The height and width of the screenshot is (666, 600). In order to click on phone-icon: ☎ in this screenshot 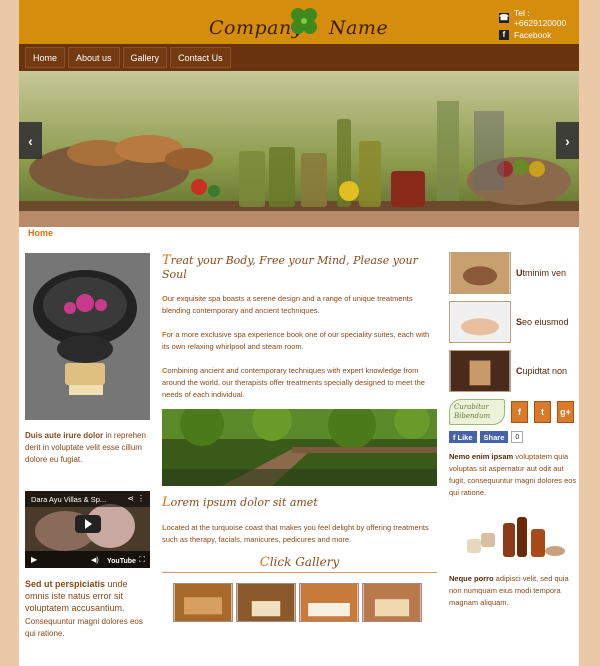, I will do `click(504, 17)`.